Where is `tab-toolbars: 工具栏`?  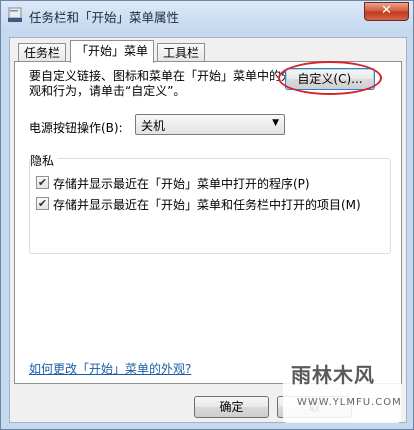
tab-toolbars: 工具栏 is located at coordinates (181, 52).